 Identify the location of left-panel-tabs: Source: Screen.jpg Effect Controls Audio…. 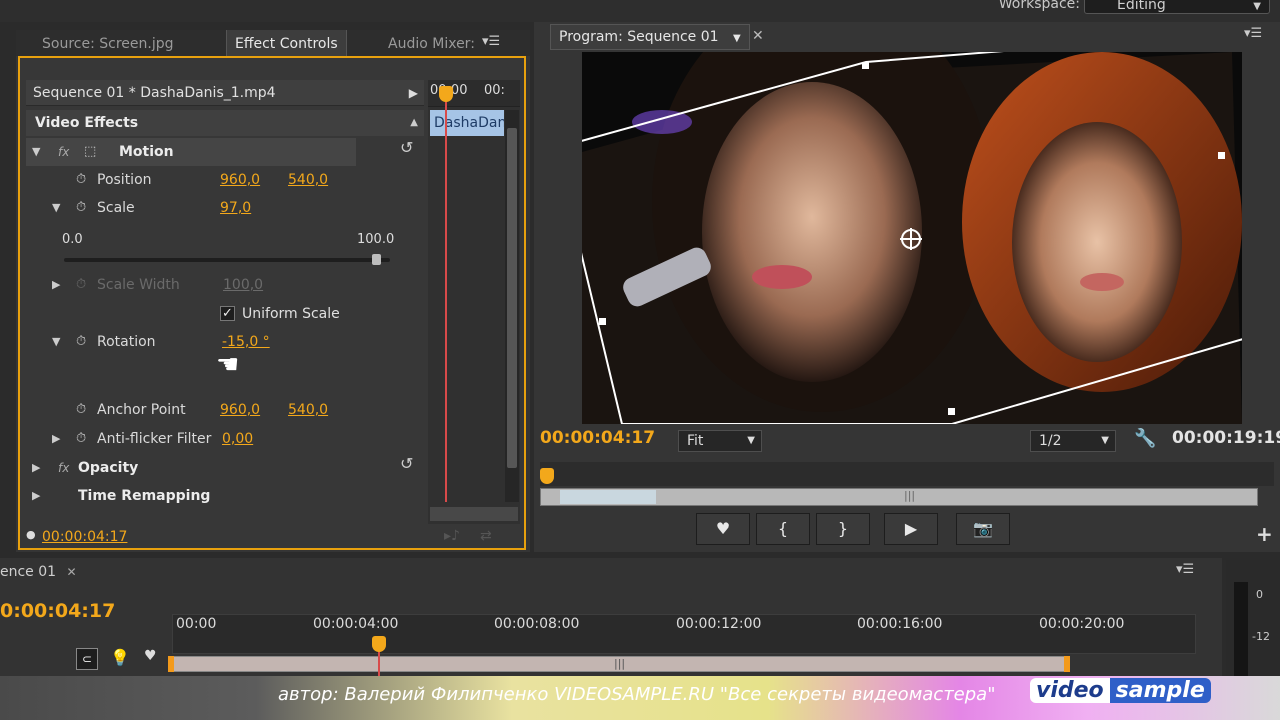
(273, 43).